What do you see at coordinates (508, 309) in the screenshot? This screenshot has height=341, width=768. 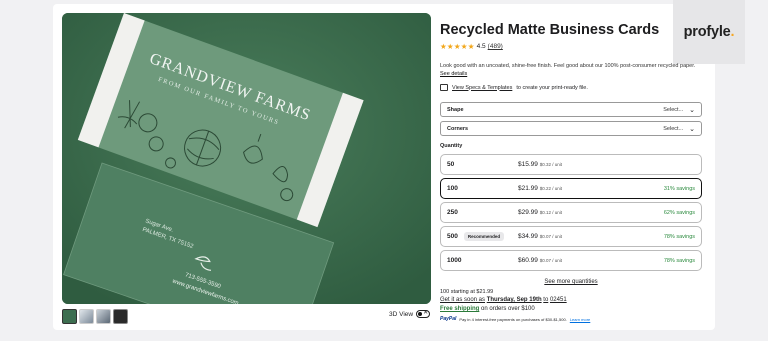 I see `free-shipping-suffix: on orders over $100` at bounding box center [508, 309].